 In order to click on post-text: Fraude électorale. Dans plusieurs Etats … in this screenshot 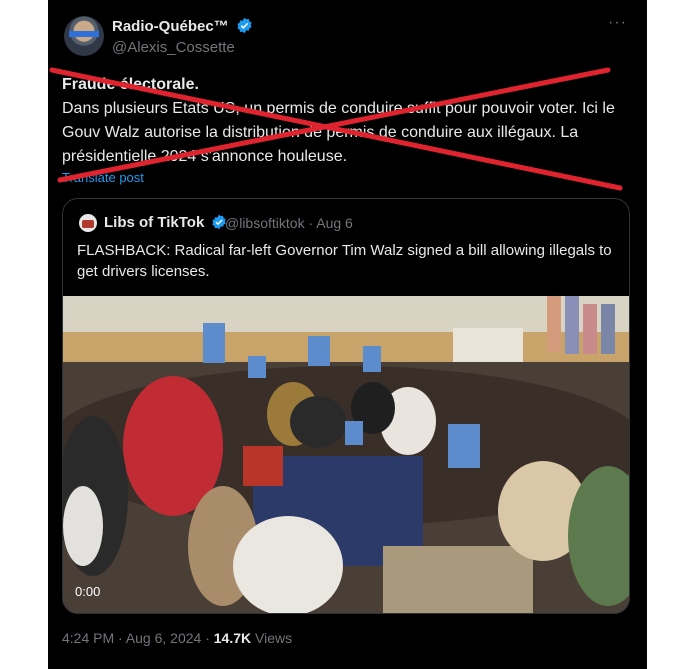, I will do `click(349, 121)`.